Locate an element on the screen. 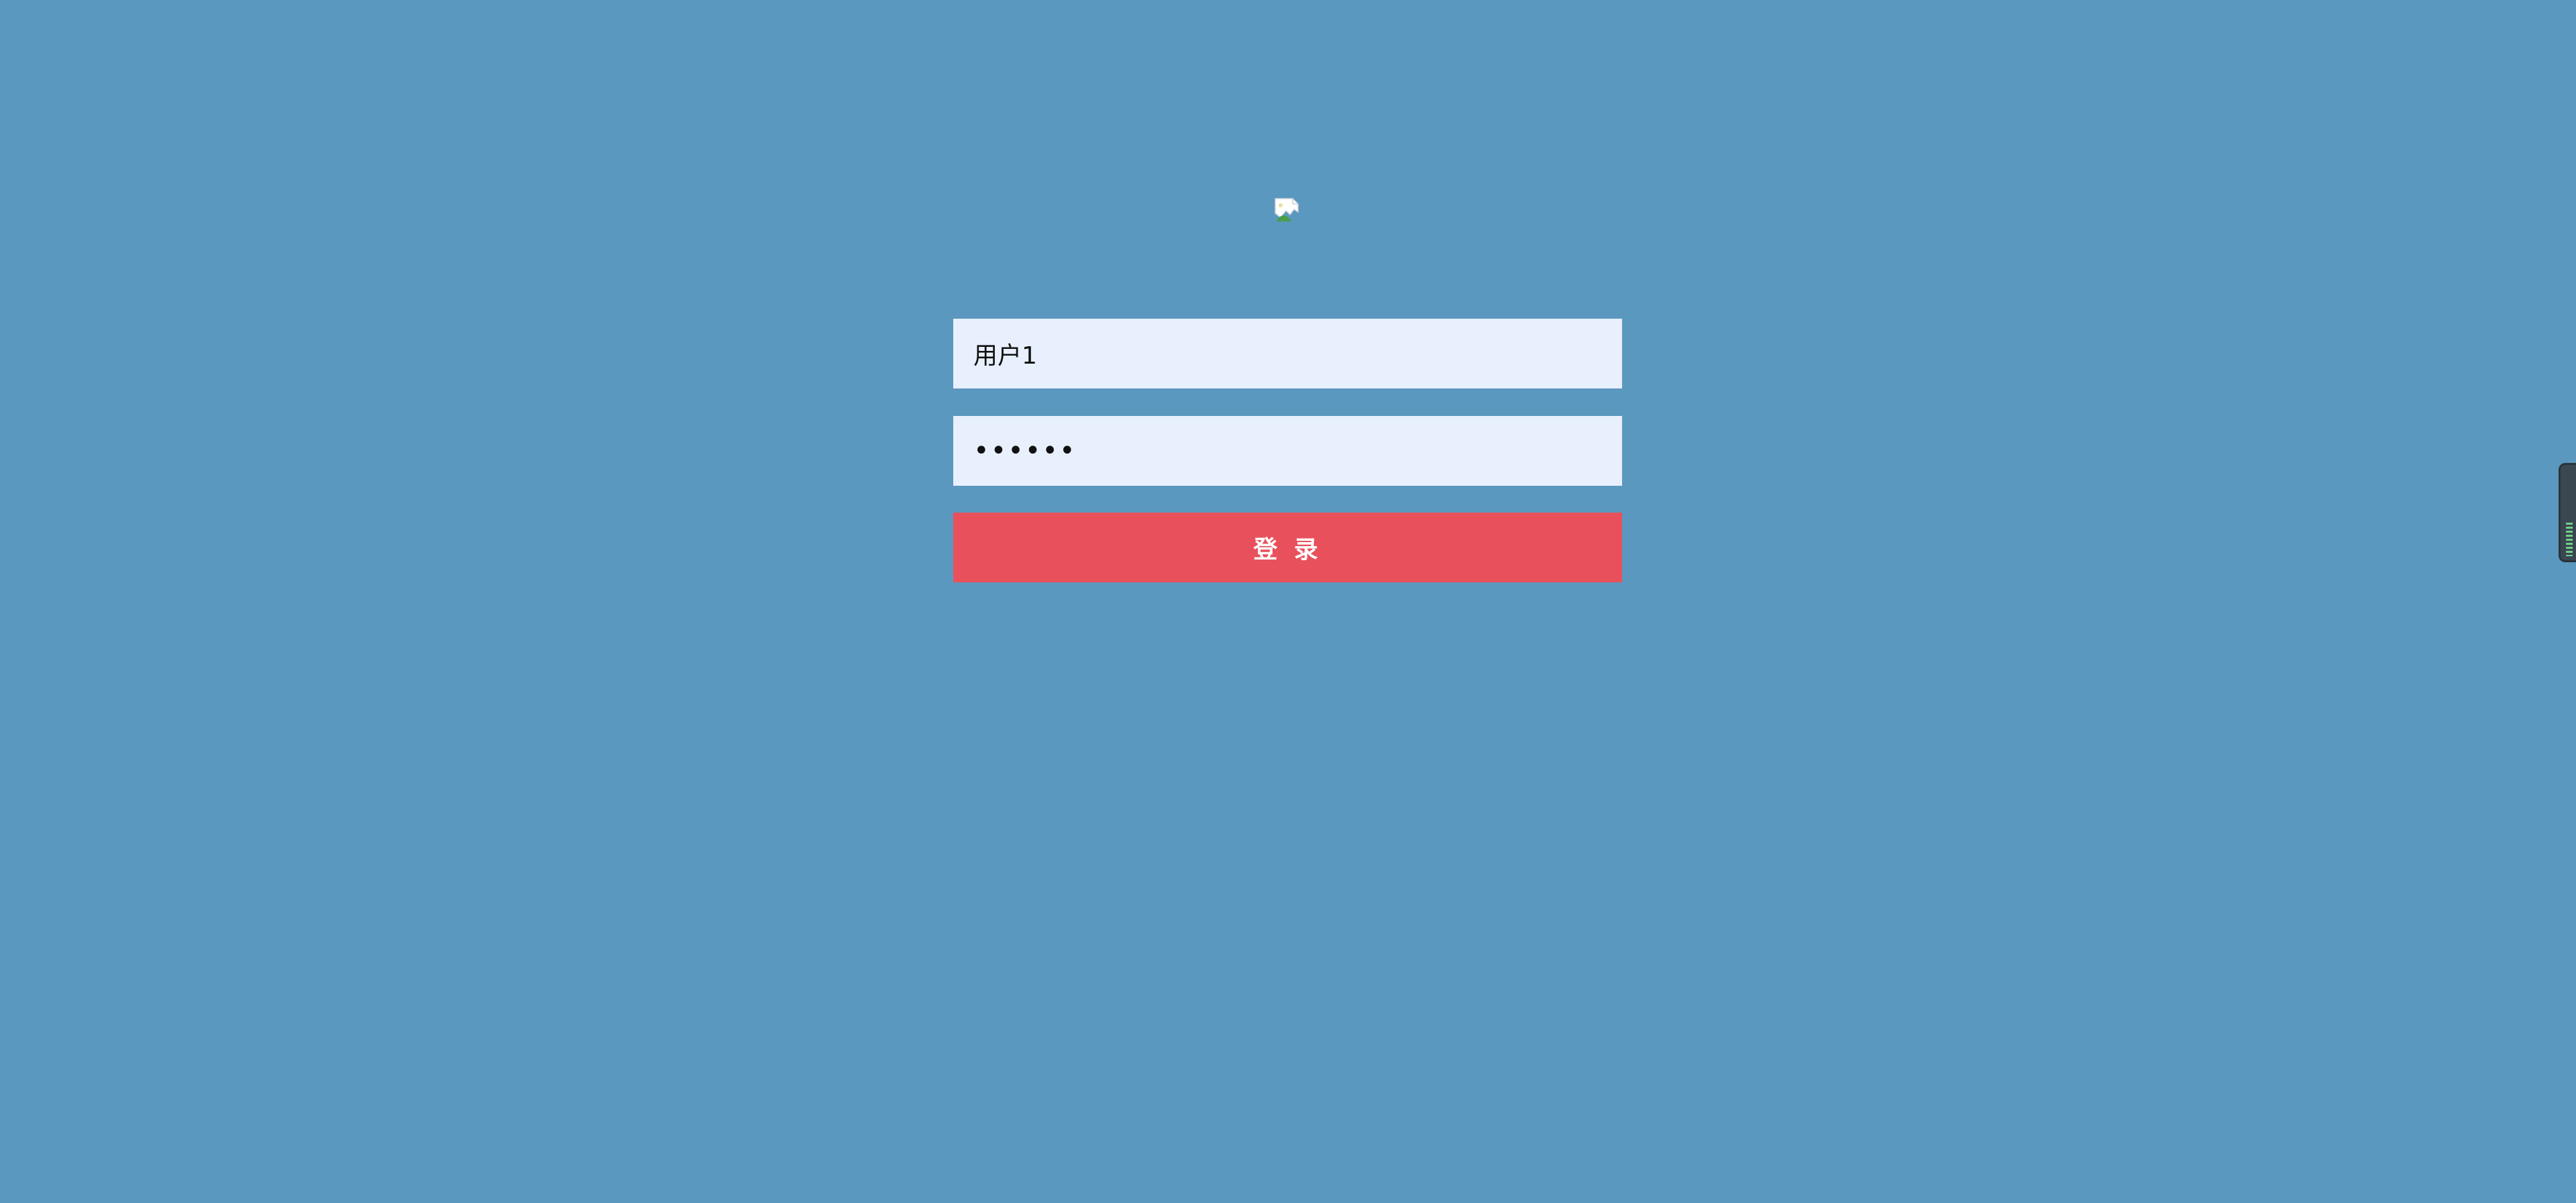  broken-image-icon is located at coordinates (1287, 210).